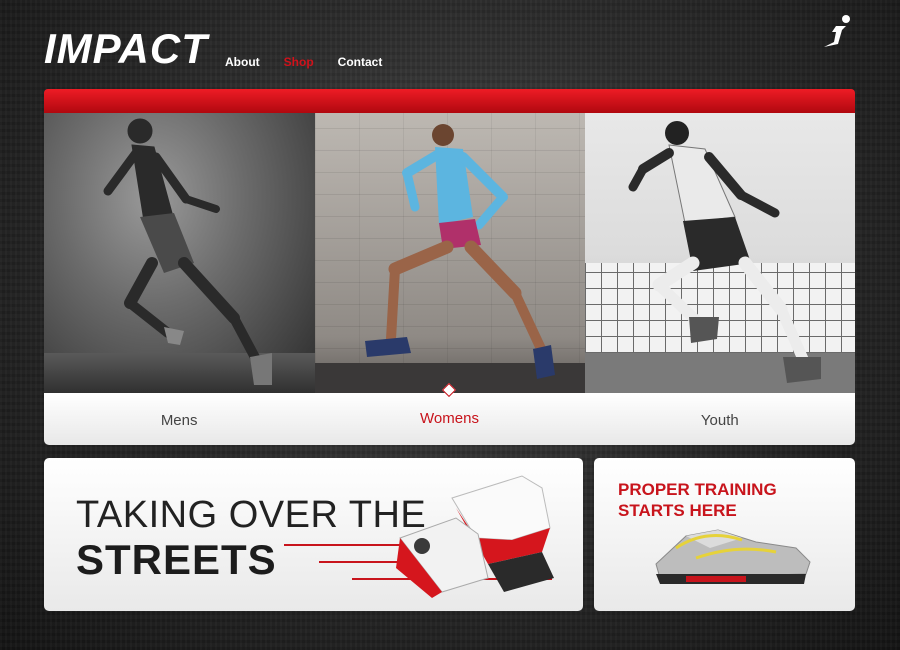 This screenshot has height=650, width=900. I want to click on youth-runner-figure, so click(724, 252).